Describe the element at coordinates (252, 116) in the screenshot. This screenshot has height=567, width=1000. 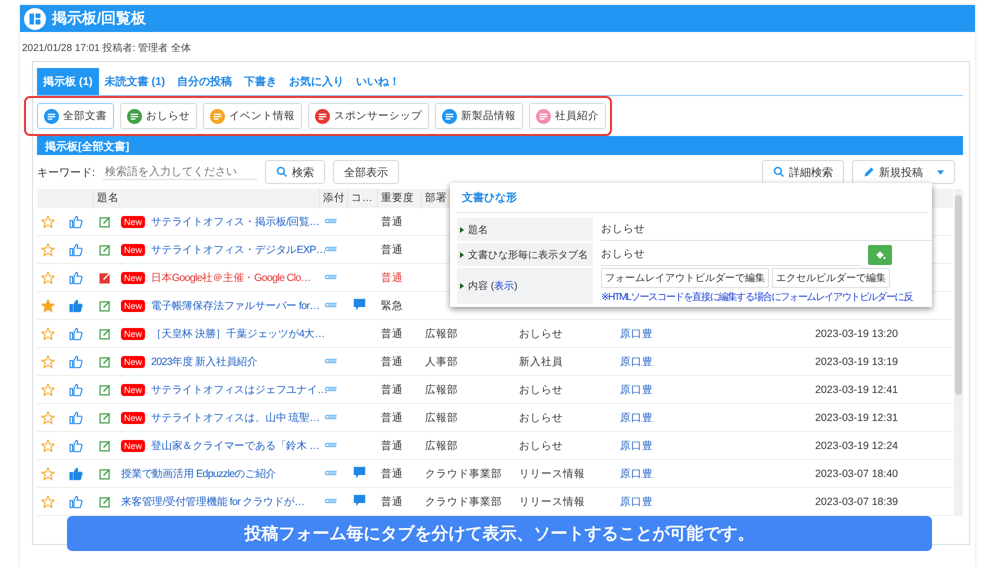
I see `category-button: イベント情報` at that location.